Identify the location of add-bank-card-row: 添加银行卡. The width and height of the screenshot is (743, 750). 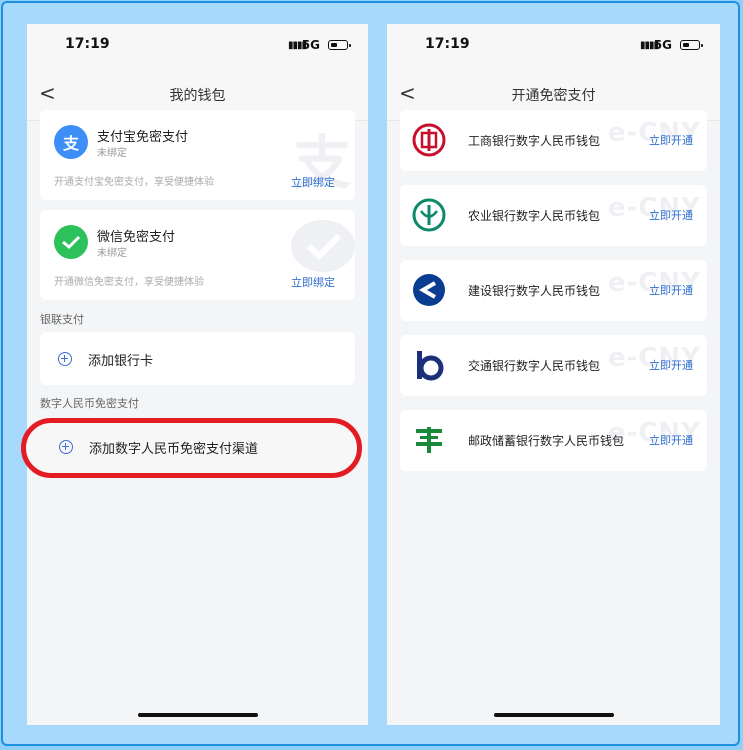
(197, 358).